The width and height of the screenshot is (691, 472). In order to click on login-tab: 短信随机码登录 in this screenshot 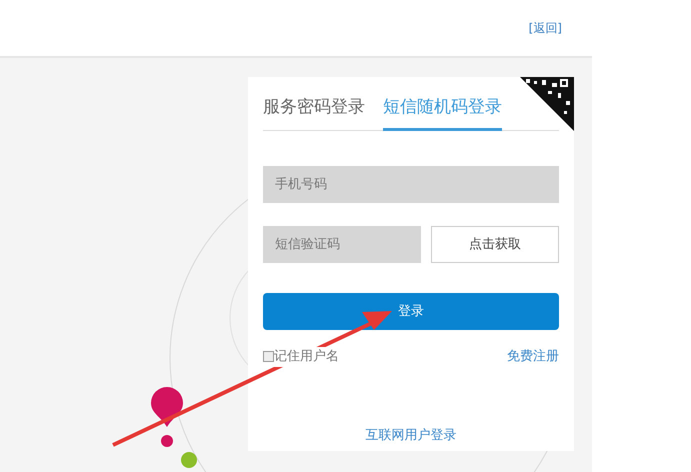, I will do `click(442, 112)`.